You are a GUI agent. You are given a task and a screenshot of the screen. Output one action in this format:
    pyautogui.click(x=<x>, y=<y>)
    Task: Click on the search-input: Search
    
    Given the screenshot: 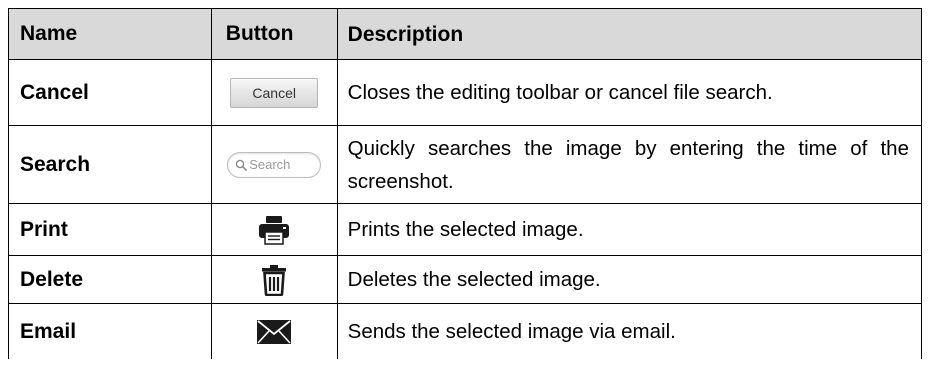 What is the action you would take?
    pyautogui.click(x=274, y=164)
    